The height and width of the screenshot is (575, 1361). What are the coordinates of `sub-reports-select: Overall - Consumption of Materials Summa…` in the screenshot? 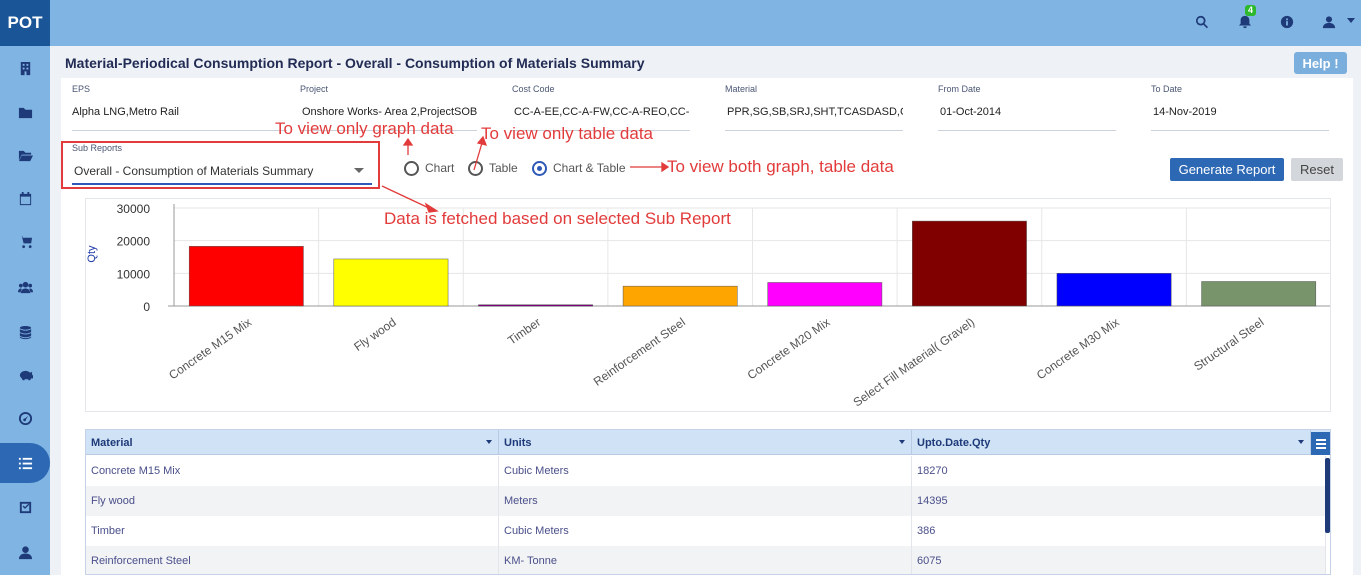 It's located at (193, 171).